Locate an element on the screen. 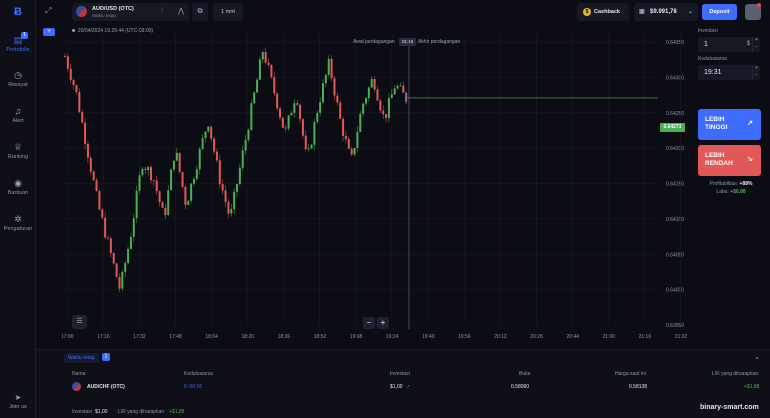 The width and height of the screenshot is (770, 418). balance-value: $9.991,78 is located at coordinates (663, 12).